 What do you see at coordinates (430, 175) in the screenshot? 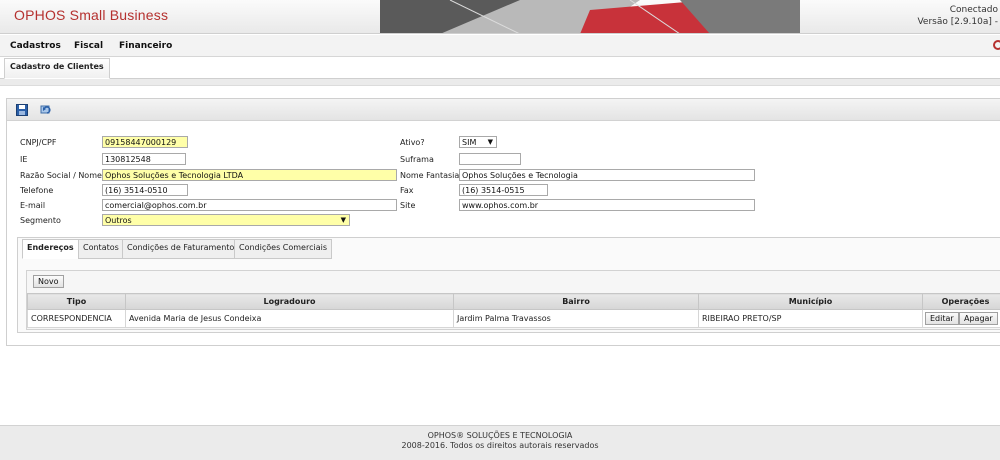
I see `nome-fantasia-label: Nome Fantasia` at bounding box center [430, 175].